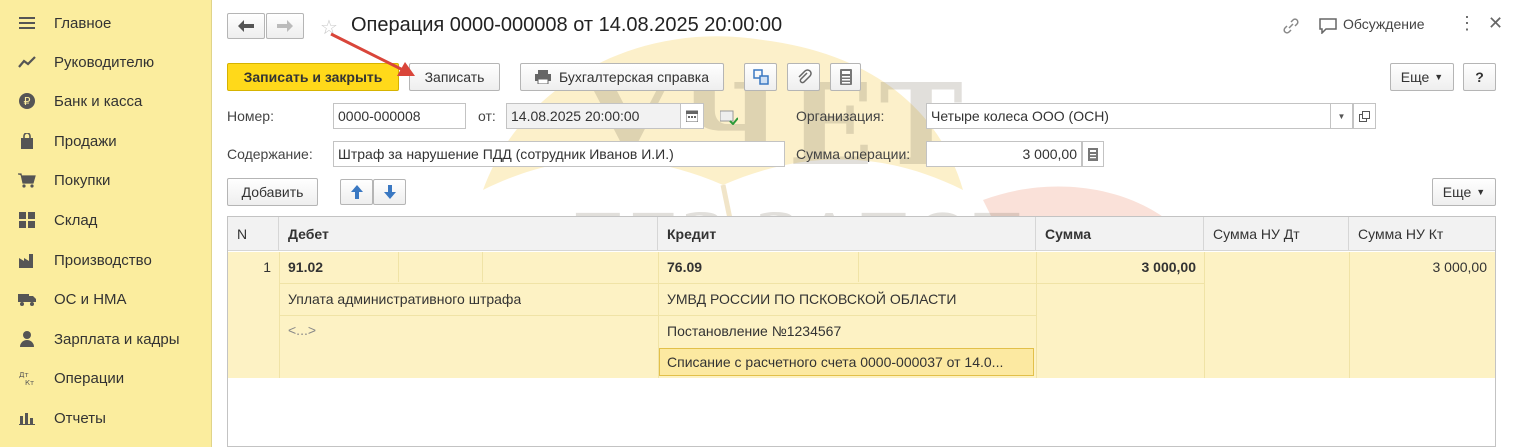 Image resolution: width=1514 pixels, height=447 pixels. Describe the element at coordinates (1276, 234) in the screenshot. I see `column-header-sum-nu-dt: Сумма НУ Дт` at that location.